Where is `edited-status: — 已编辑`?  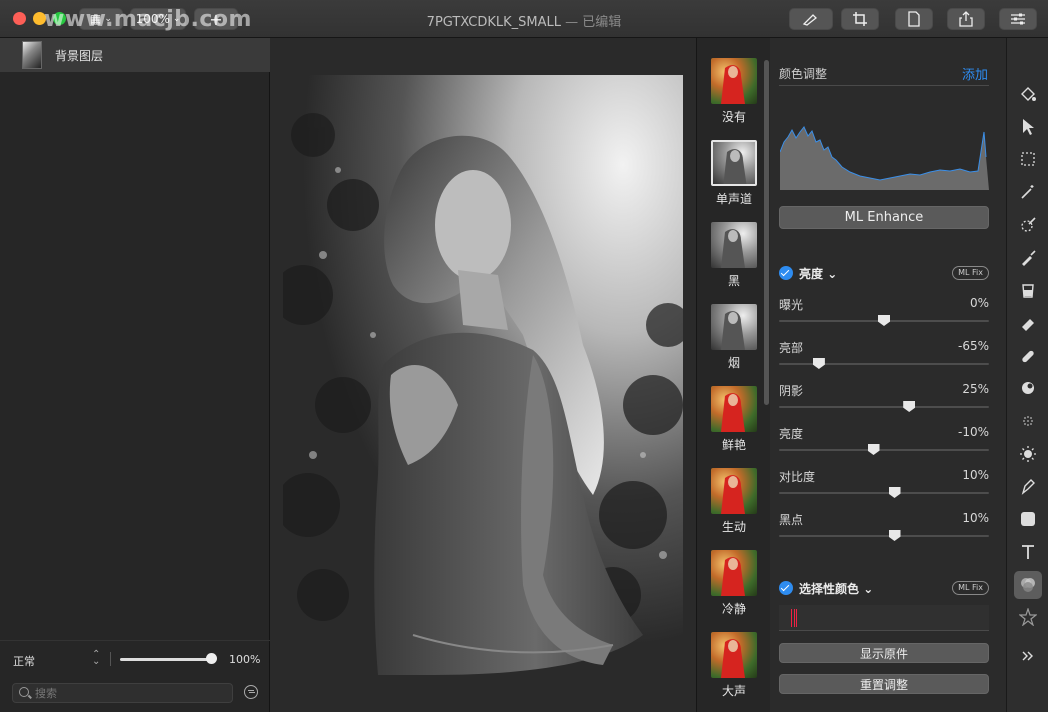 edited-status: — 已编辑 is located at coordinates (593, 22).